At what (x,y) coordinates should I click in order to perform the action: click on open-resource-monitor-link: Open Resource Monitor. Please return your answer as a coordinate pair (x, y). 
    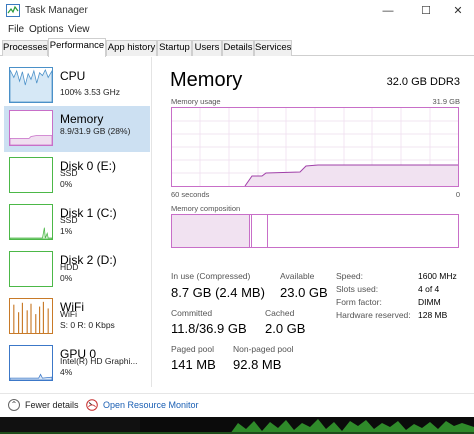
    Looking at the image, I should click on (142, 405).